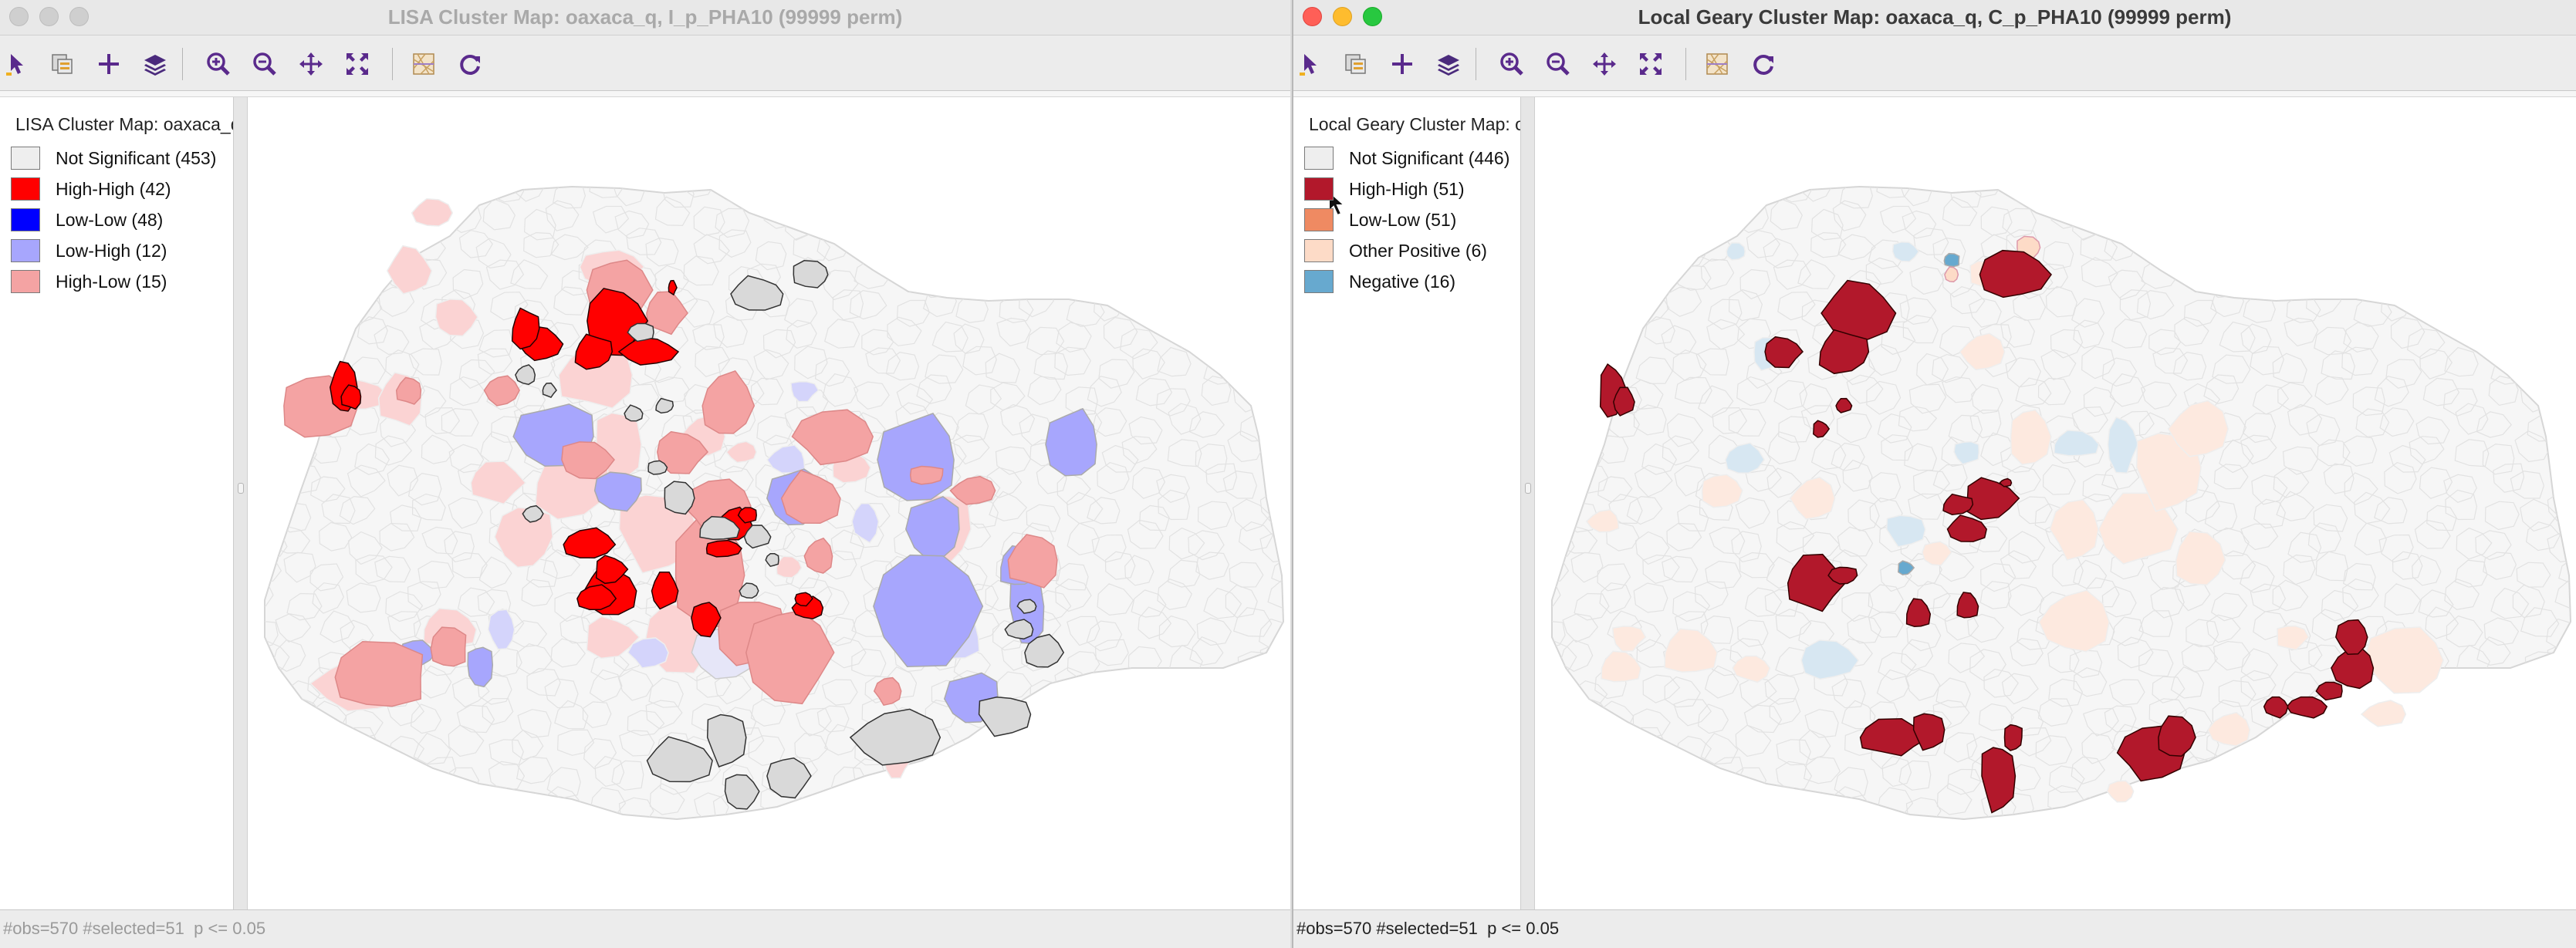 This screenshot has width=2576, height=948. Describe the element at coordinates (110, 220) in the screenshot. I see `legend-label: Low-Low (48)` at that location.